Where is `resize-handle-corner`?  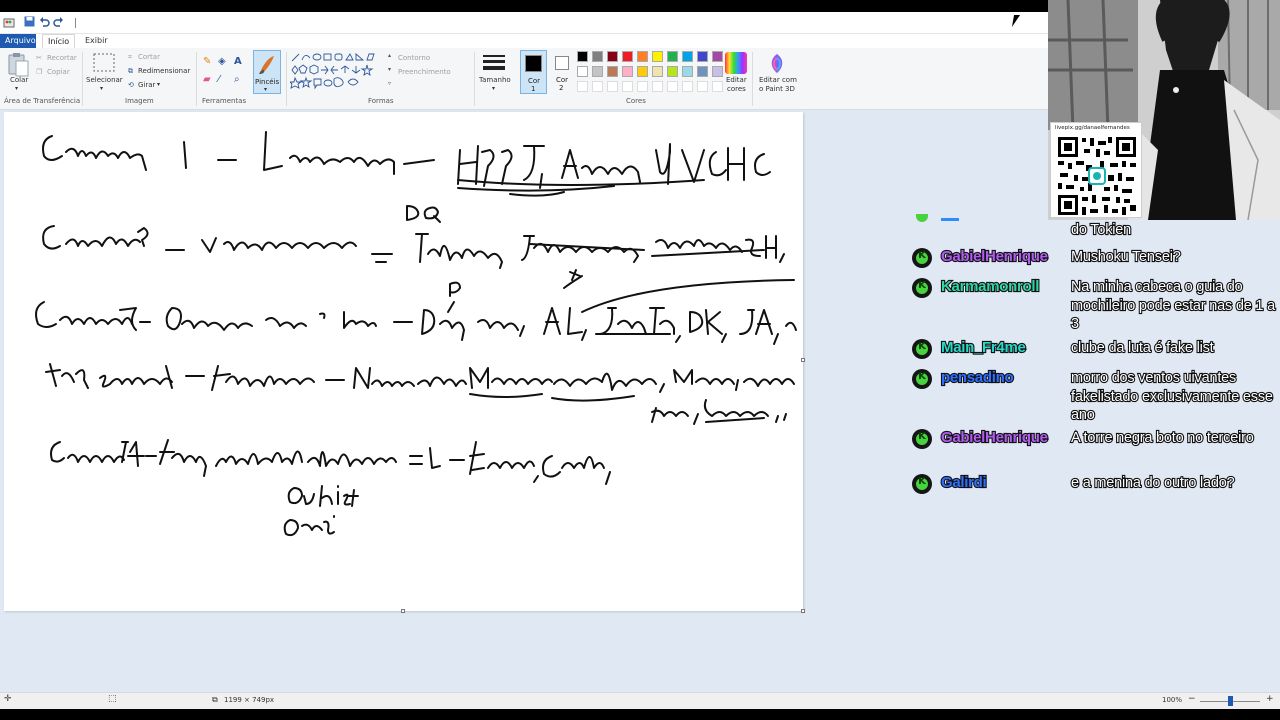
resize-handle-corner is located at coordinates (803, 611).